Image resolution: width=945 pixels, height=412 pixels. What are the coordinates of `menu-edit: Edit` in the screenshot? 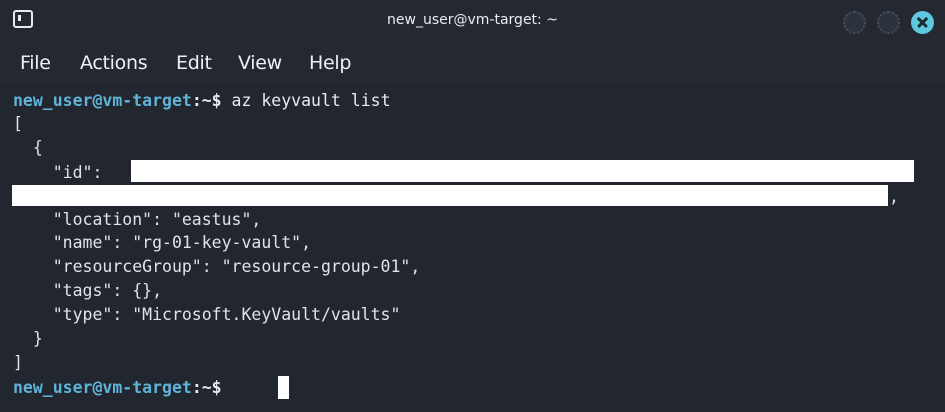 It's located at (194, 63).